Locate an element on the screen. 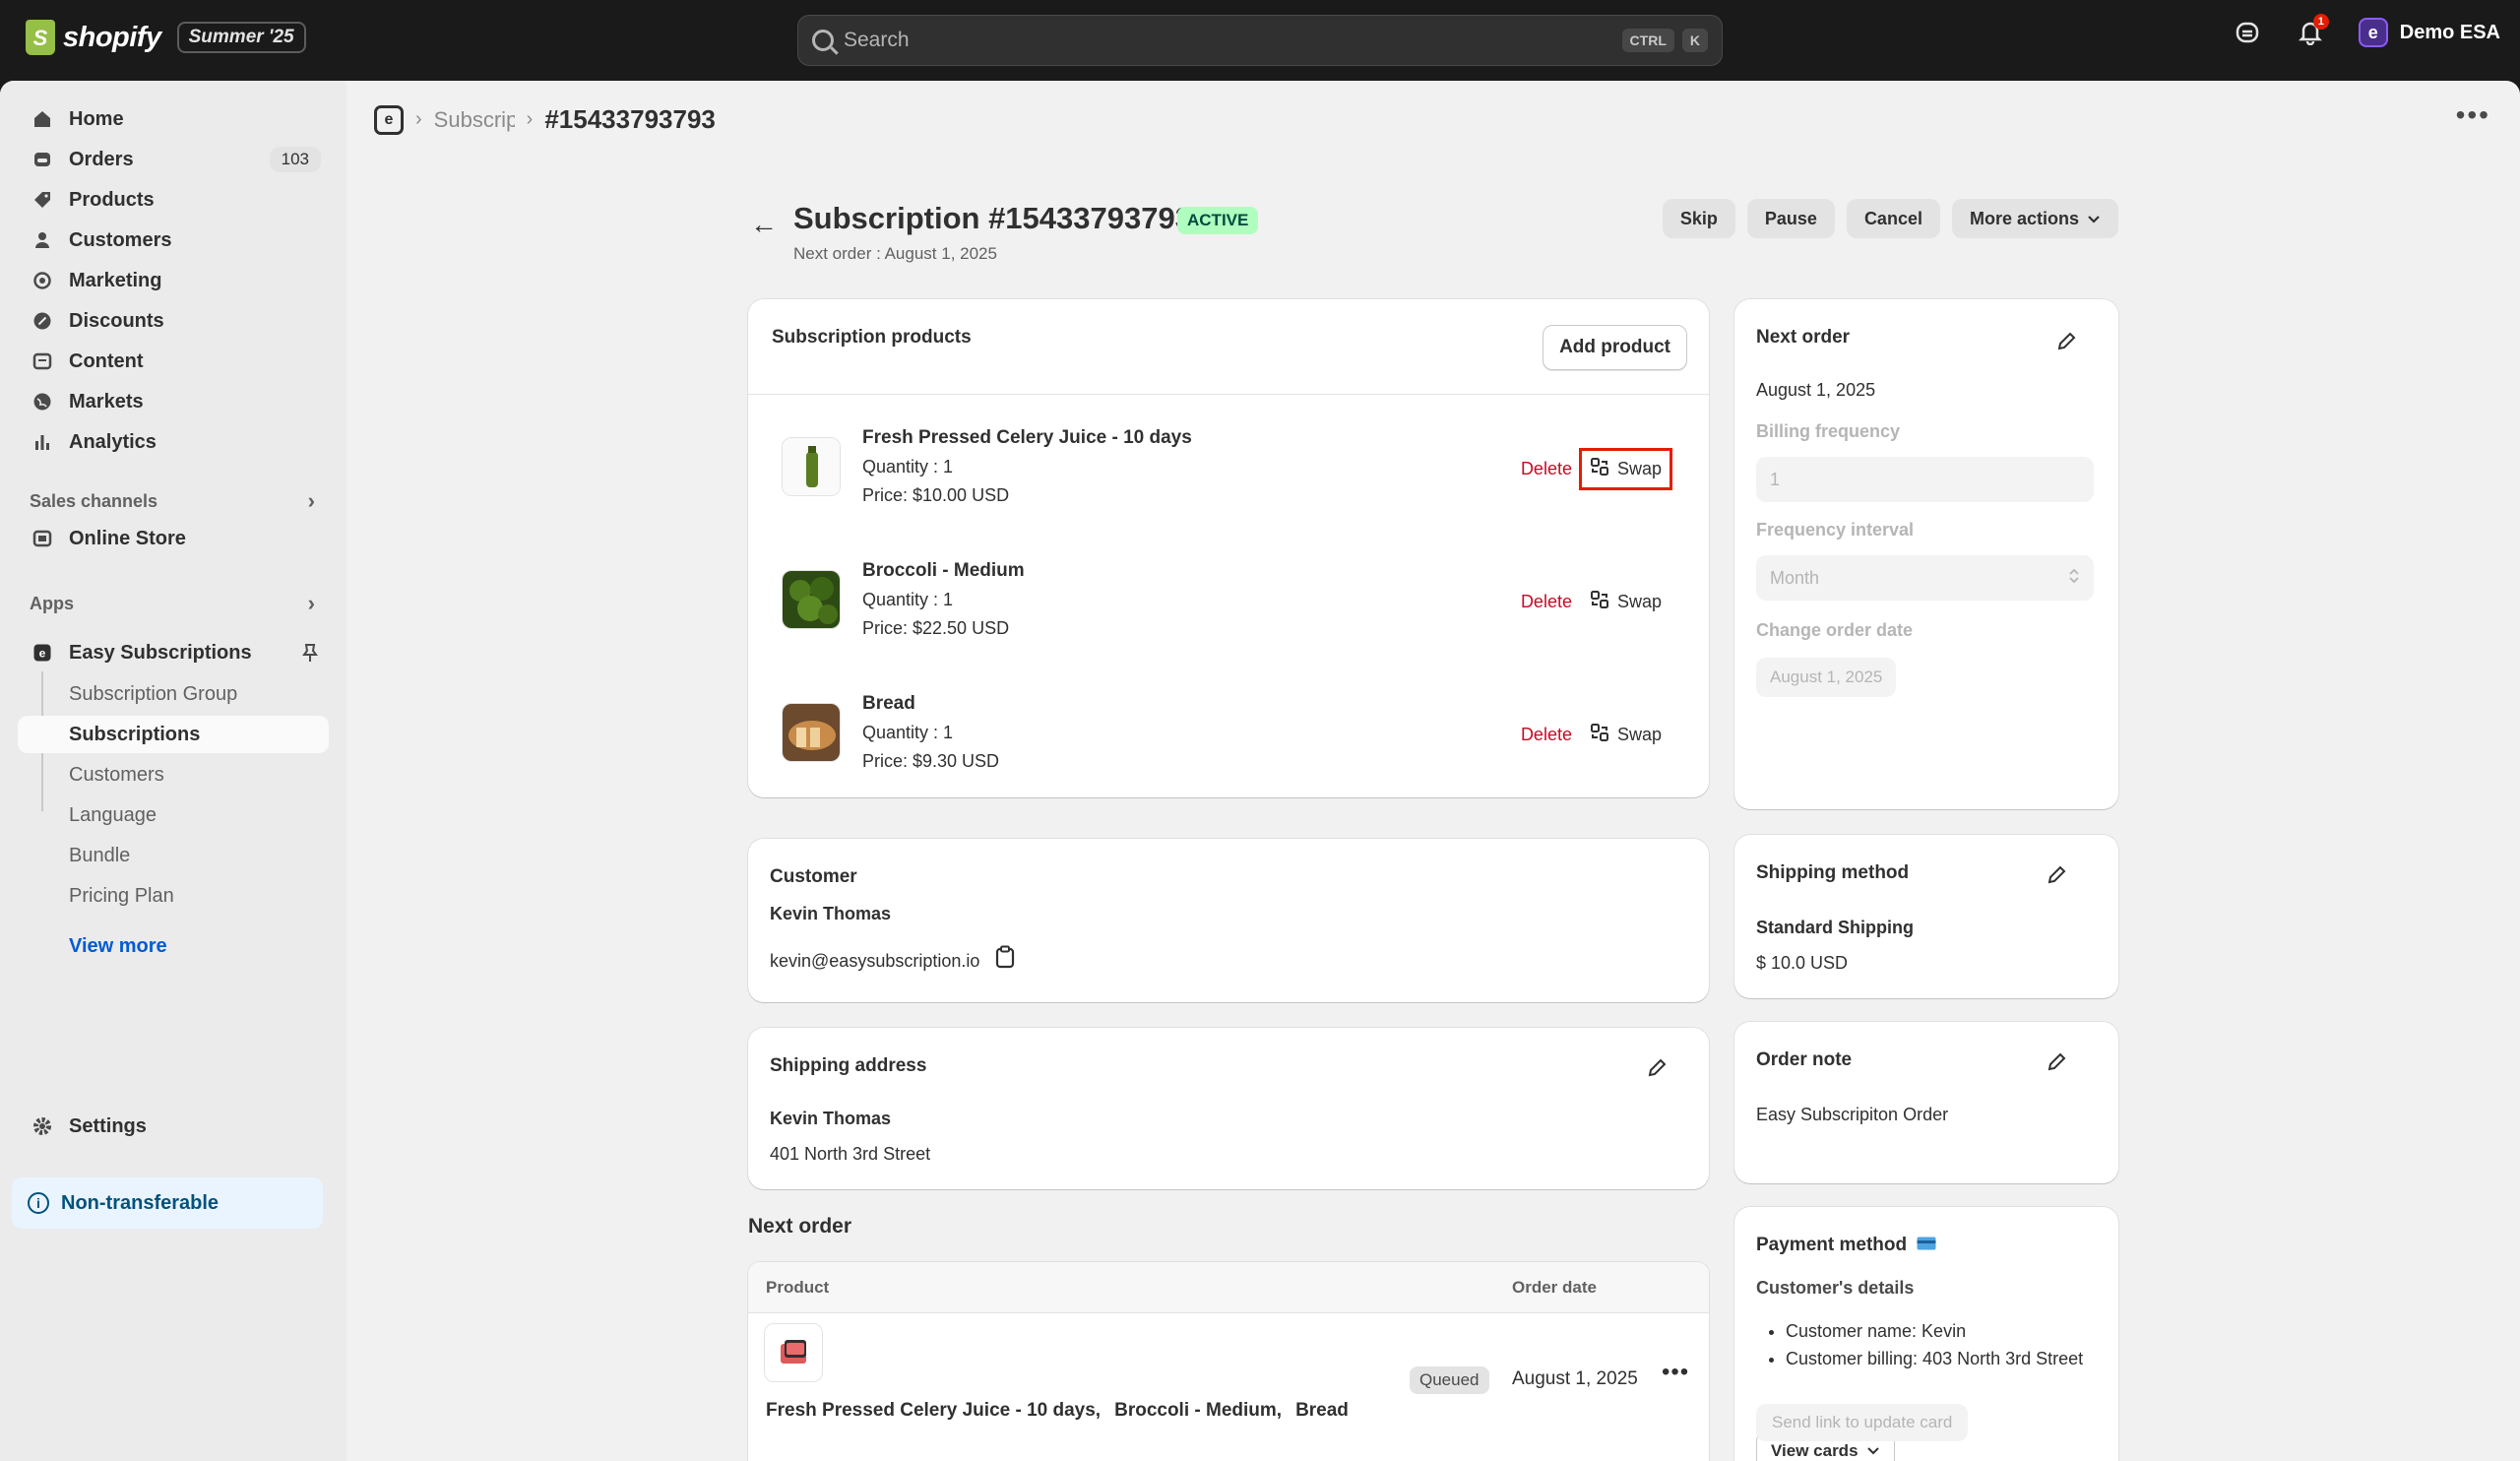 This screenshot has height=1461, width=2520. sidebar-item-markets: Markets is located at coordinates (174, 401).